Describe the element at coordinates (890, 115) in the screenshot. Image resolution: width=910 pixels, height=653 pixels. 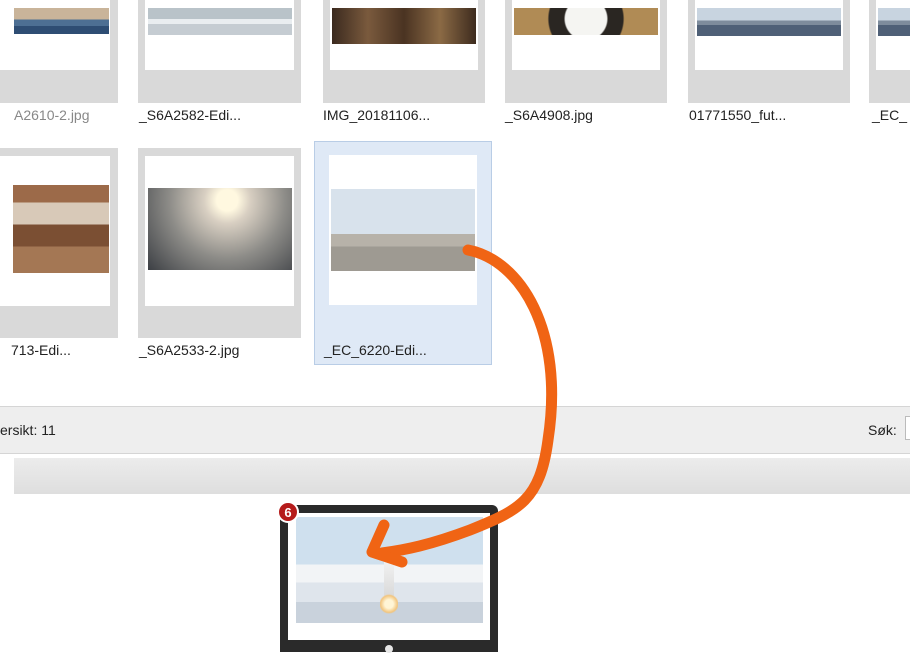
I see `file-name: _EC_` at that location.